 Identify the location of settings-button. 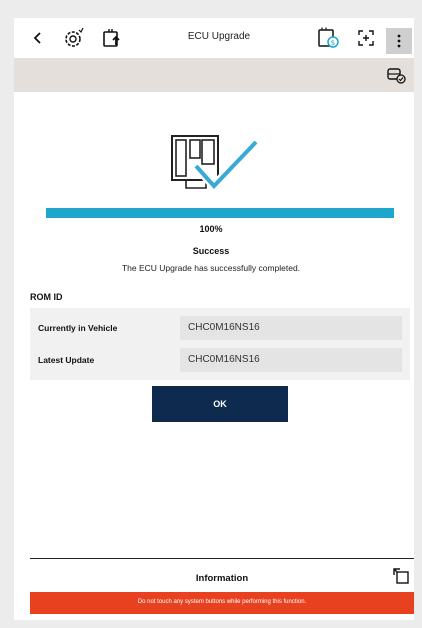
(74, 38).